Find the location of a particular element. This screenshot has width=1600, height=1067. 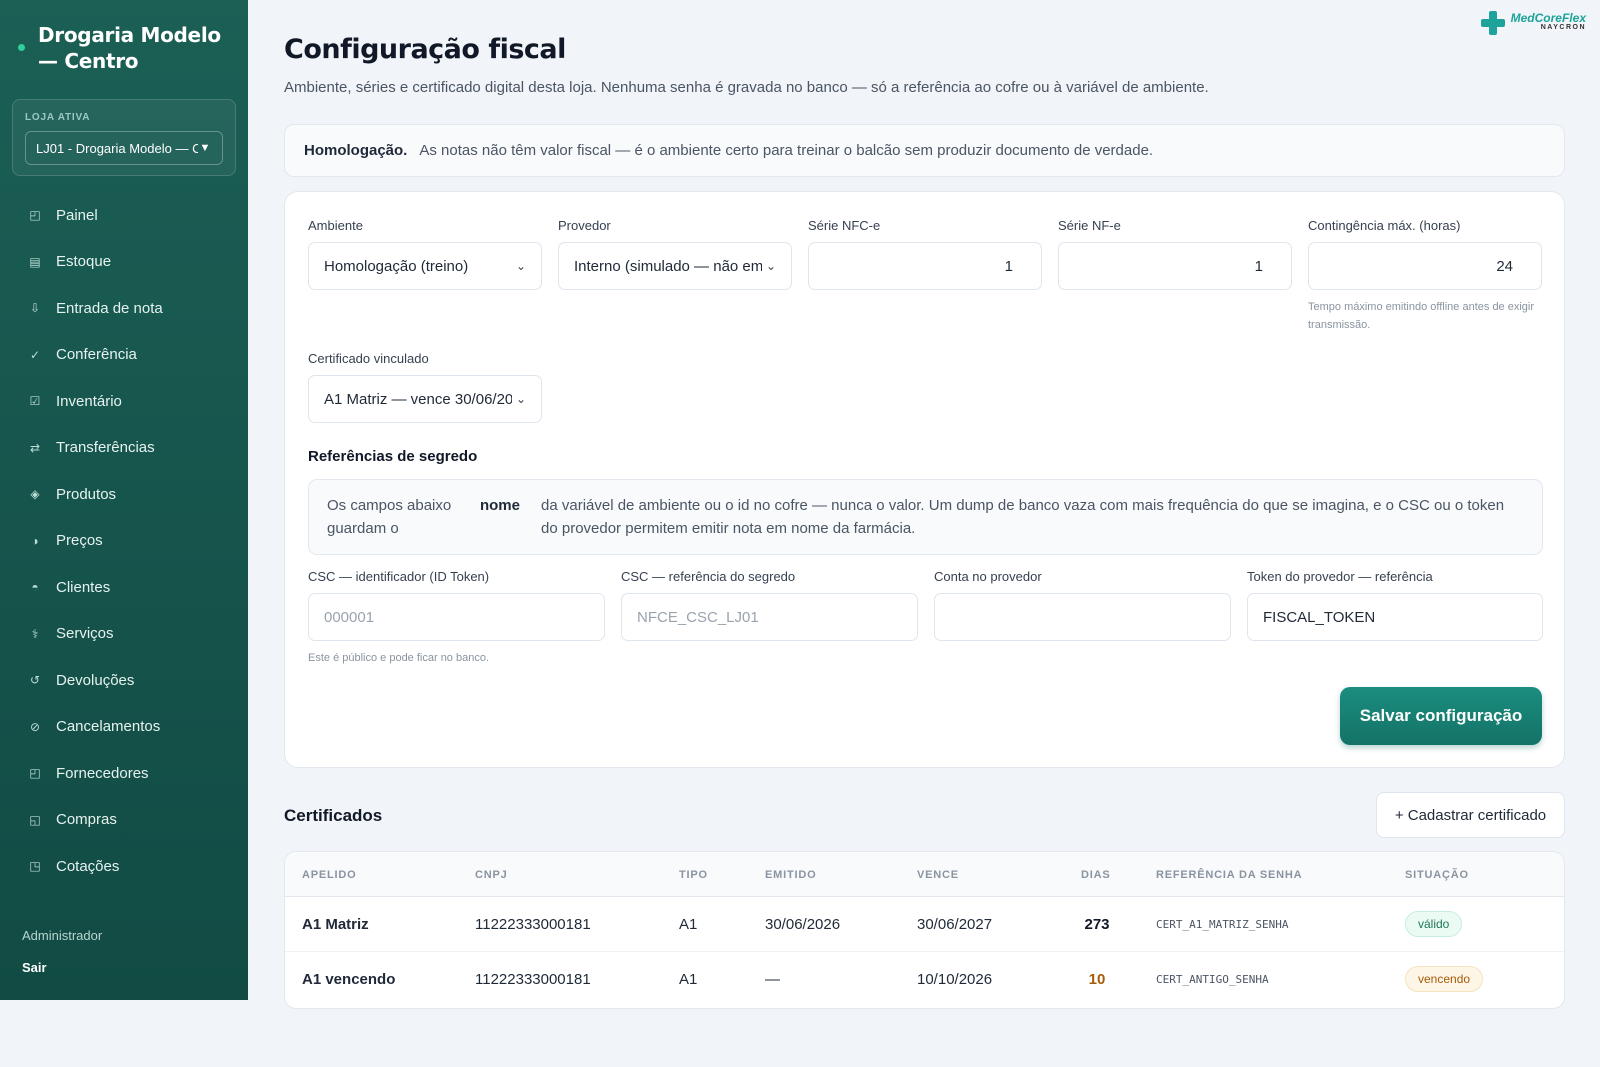

store-select: LJ01 - Drogaria Modelo — Centro ▼ is located at coordinates (124, 148).